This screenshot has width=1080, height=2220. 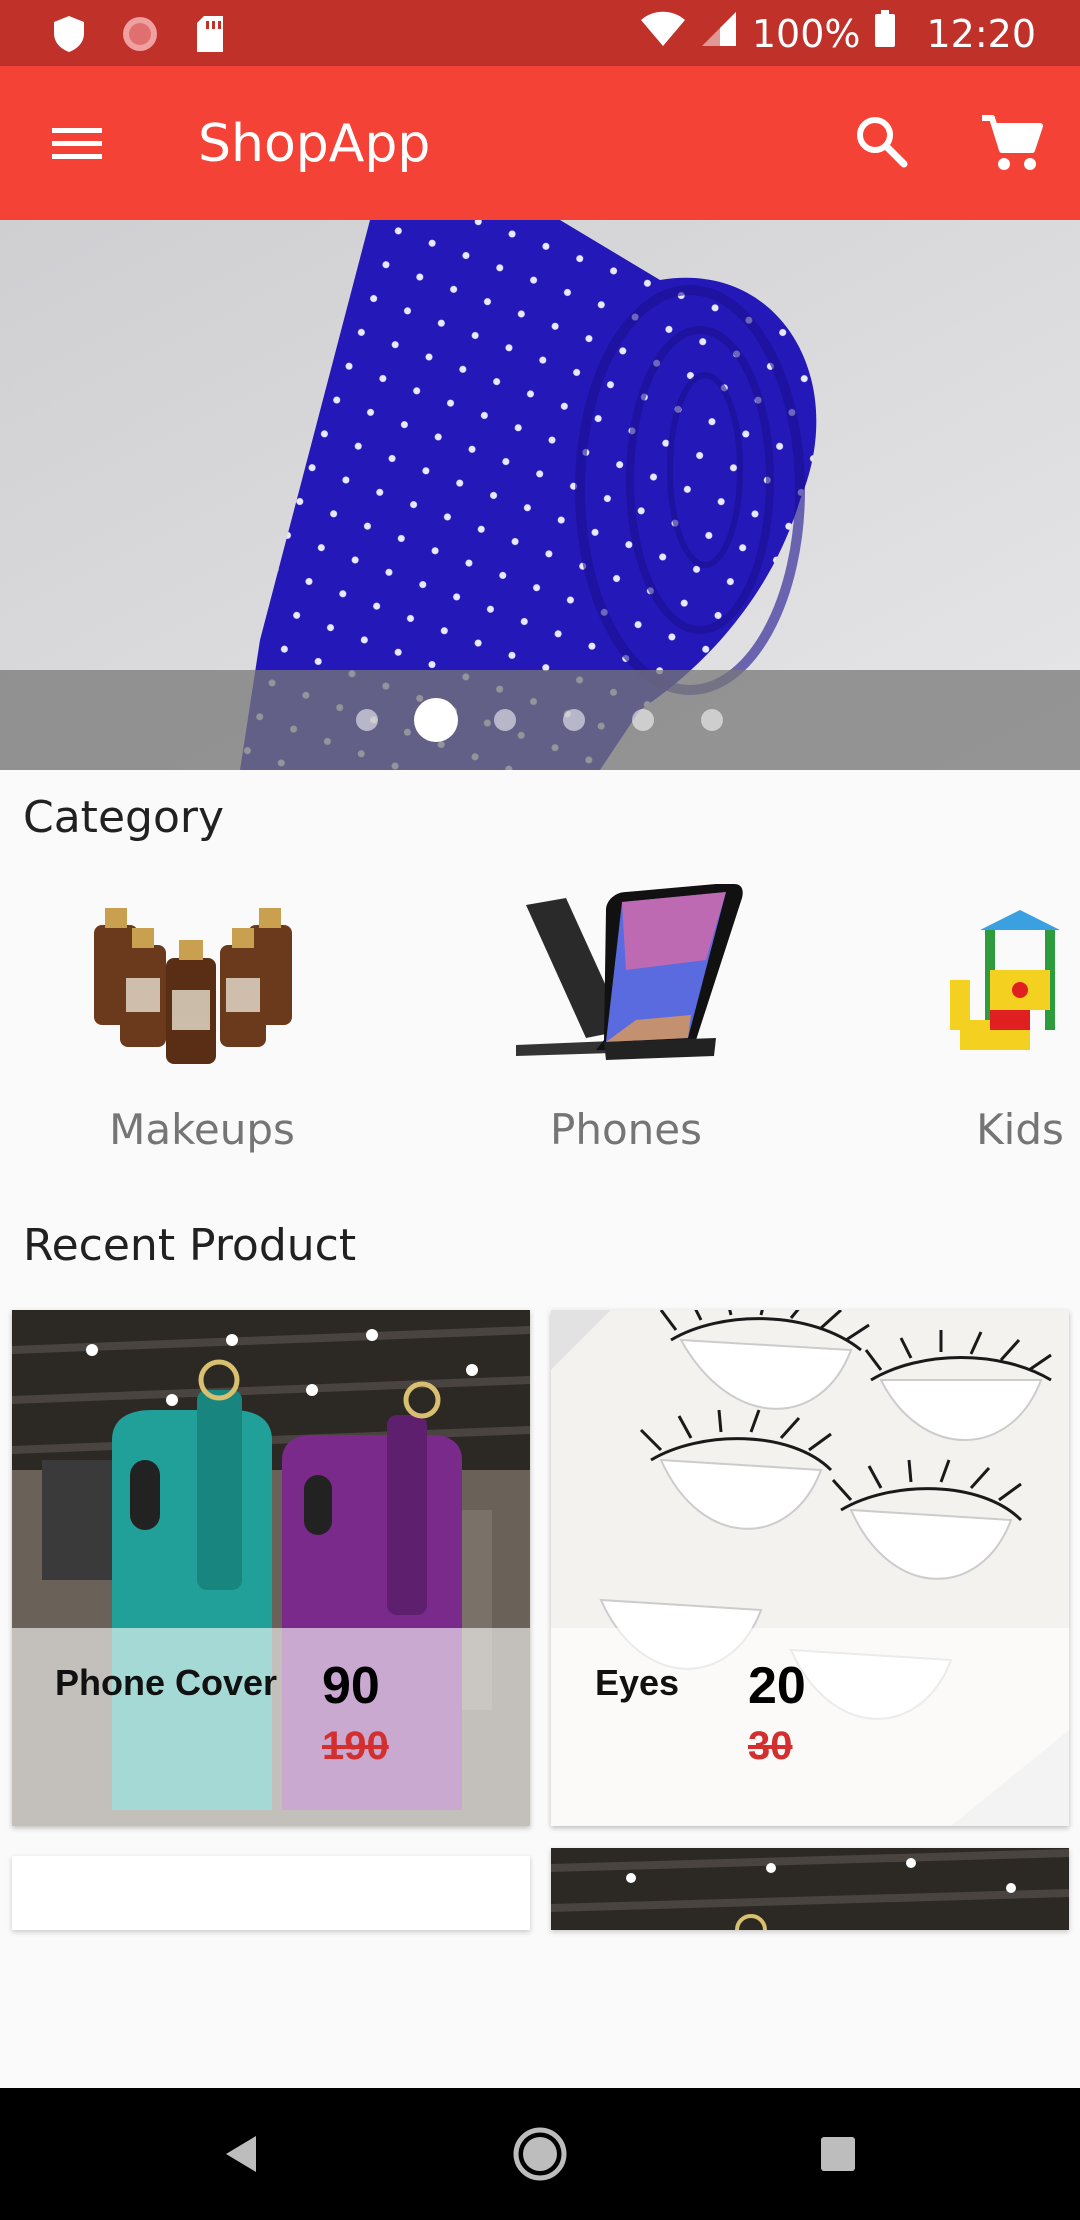 What do you see at coordinates (540, 143) in the screenshot?
I see `app-bar: ShopApp` at bounding box center [540, 143].